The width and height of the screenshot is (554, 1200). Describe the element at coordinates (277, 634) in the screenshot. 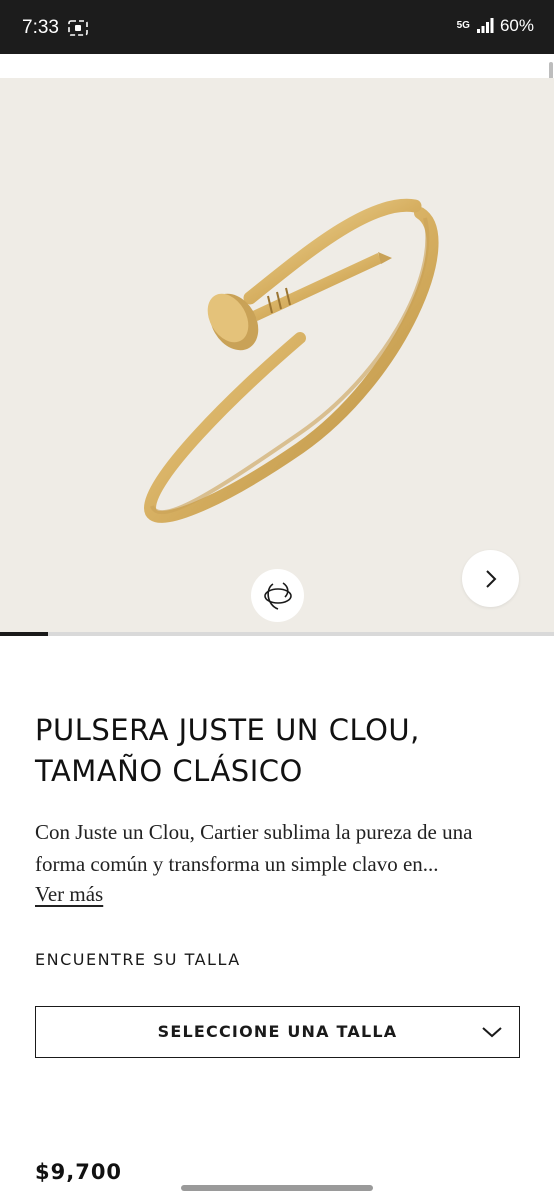

I see `gallery-progress` at that location.